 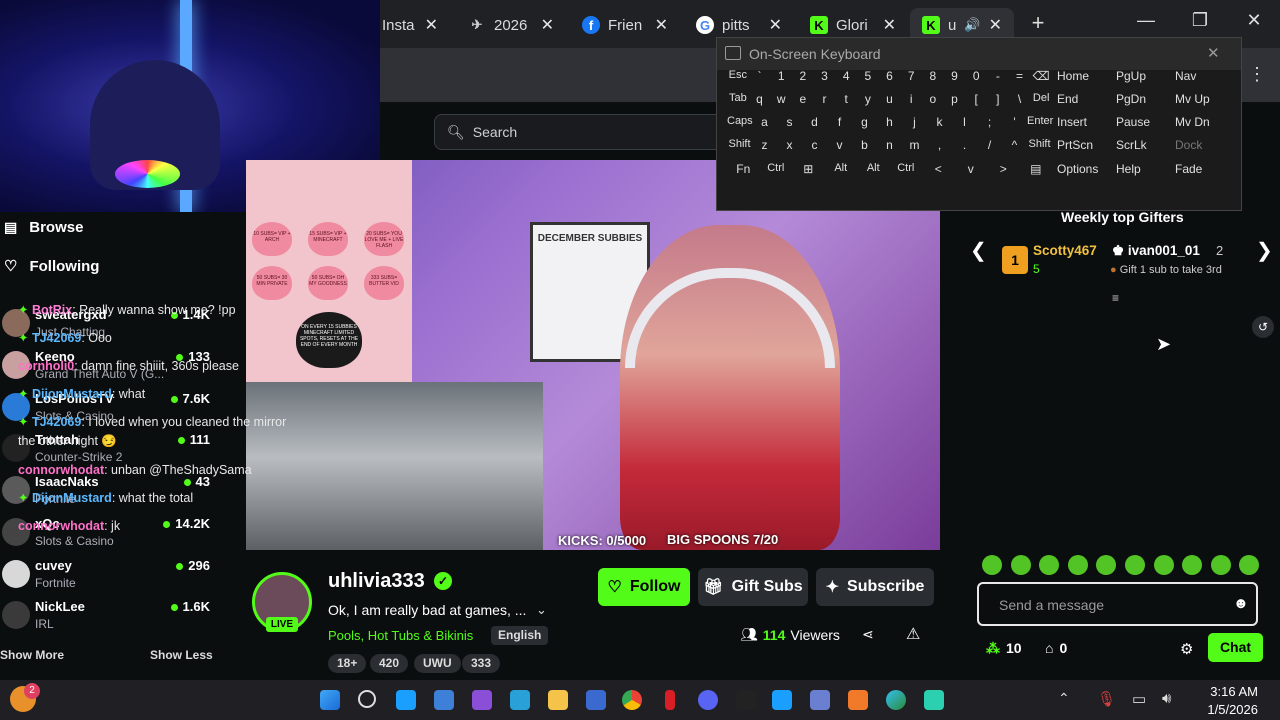 What do you see at coordinates (998, 76) in the screenshot?
I see `osk-key: -` at bounding box center [998, 76].